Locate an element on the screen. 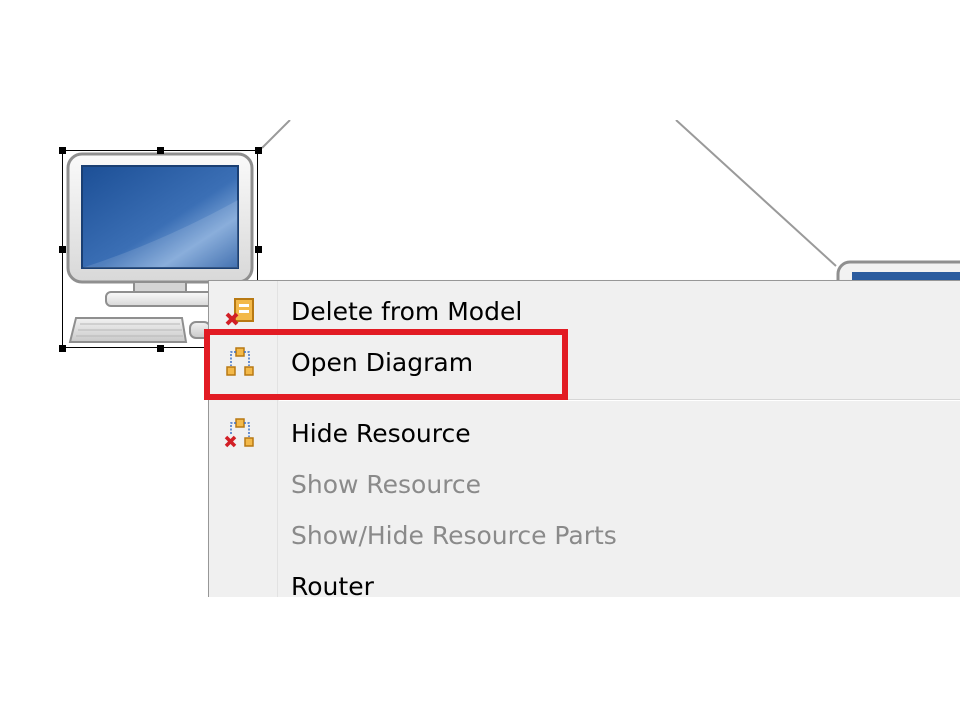 This screenshot has height=720, width=960. menu-item-label: Show/Hide Resource Parts is located at coordinates (454, 535).